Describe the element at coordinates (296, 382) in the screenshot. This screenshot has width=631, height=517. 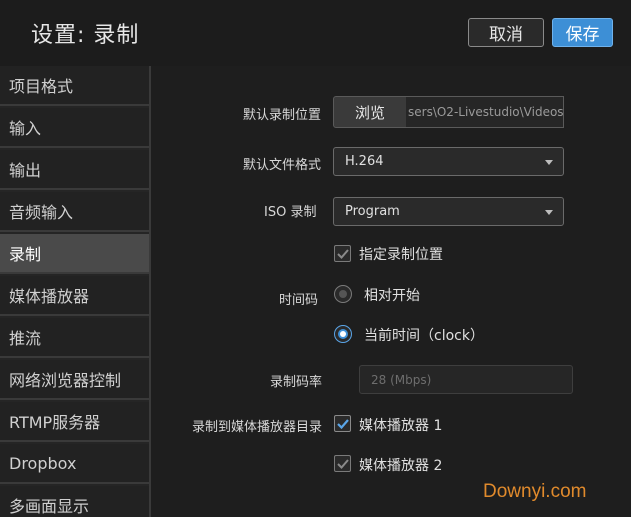
I see `bitrate-label: 录制码率` at that location.